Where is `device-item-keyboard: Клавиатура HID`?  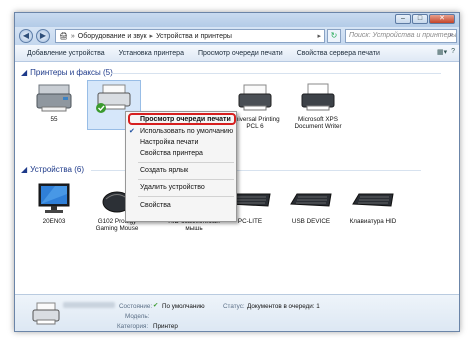 device-item-keyboard: Клавиатура HID is located at coordinates (373, 204).